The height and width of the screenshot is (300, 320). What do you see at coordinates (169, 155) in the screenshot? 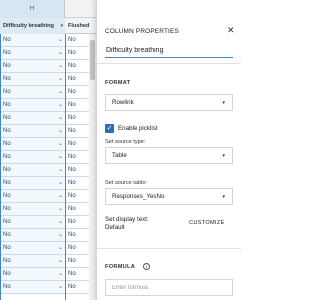
I see `source-type-select: Table ▼` at bounding box center [169, 155].